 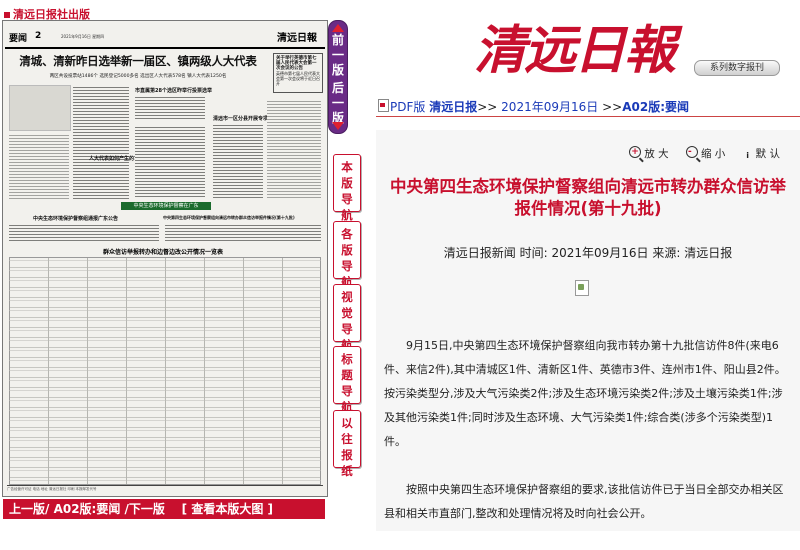 I want to click on page-navigation-bar: 上一版/ A02版:要闻 /下一版 [ 查看本版大图 ], so click(x=164, y=509).